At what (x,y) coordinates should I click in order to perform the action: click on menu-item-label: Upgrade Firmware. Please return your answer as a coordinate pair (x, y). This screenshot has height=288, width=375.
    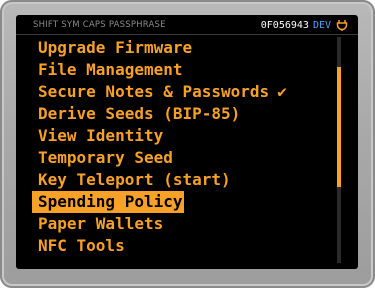
    Looking at the image, I should click on (115, 47).